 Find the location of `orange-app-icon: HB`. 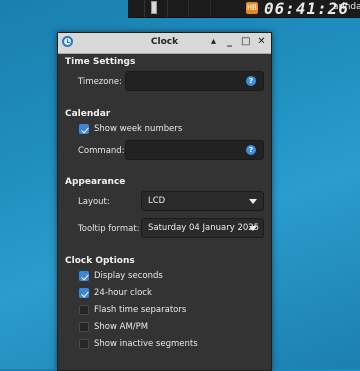

orange-app-icon: HB is located at coordinates (252, 8).